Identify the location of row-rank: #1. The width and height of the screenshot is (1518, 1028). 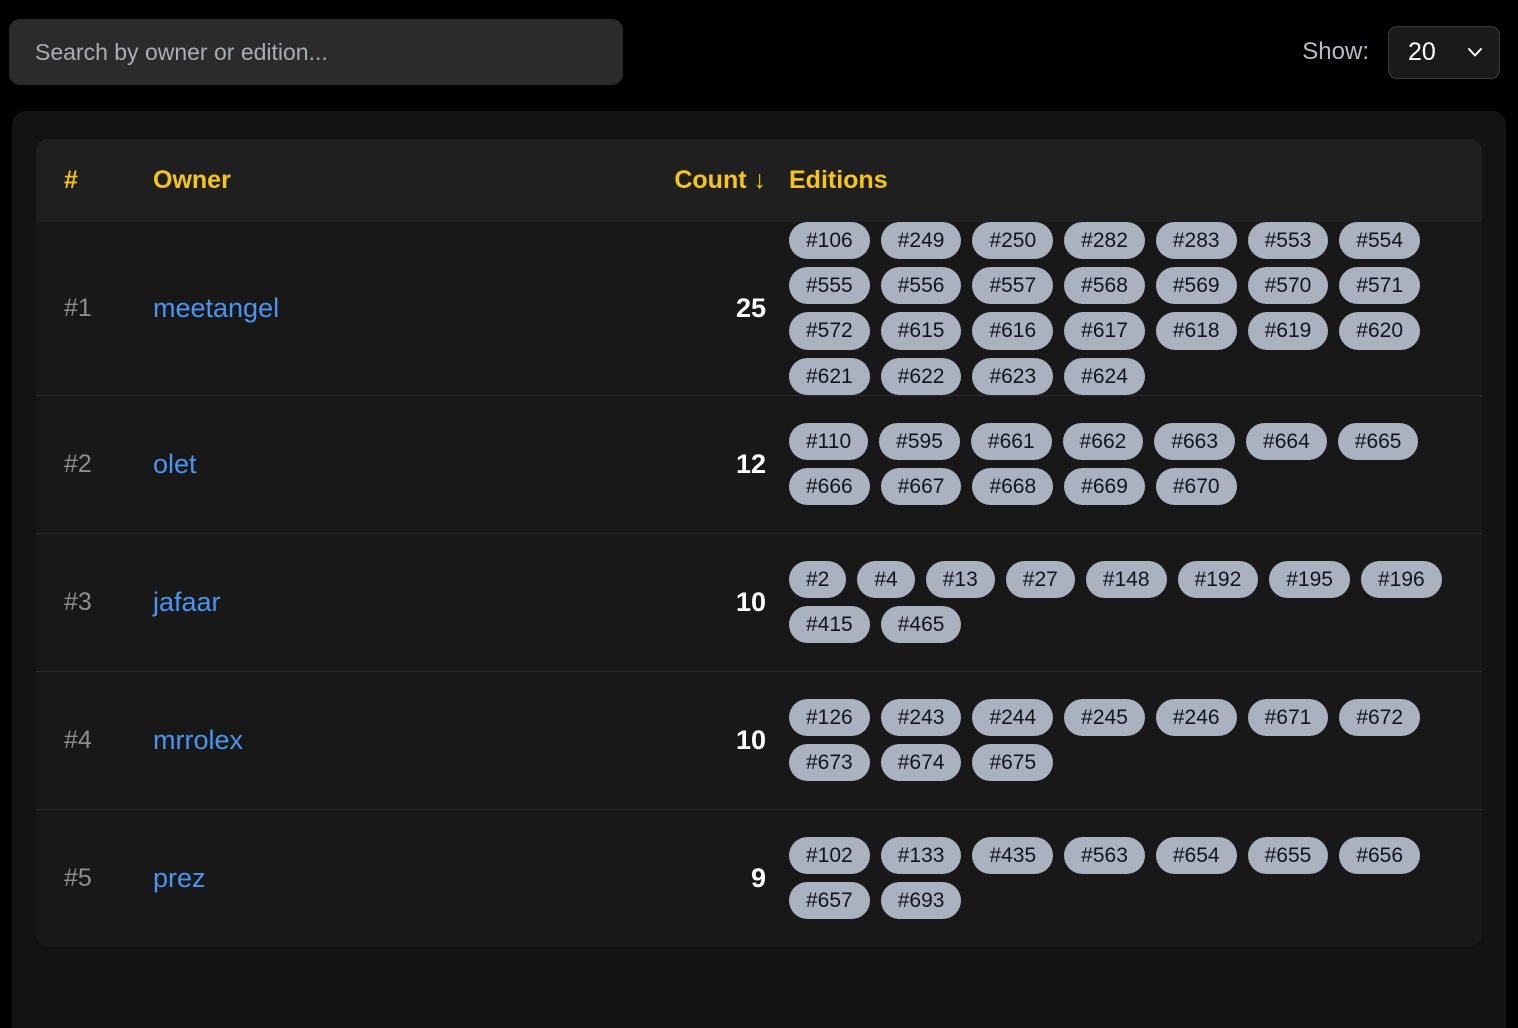
(78, 307).